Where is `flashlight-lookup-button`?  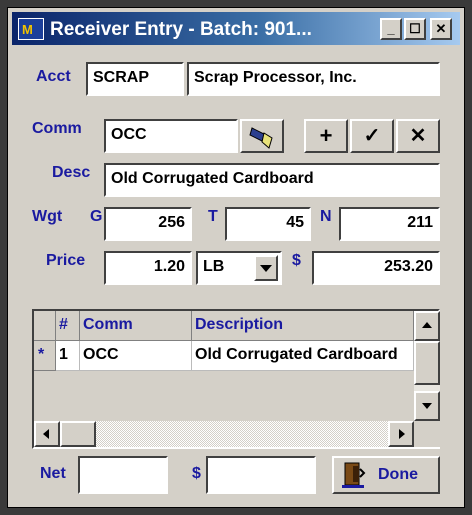
flashlight-lookup-button is located at coordinates (262, 136).